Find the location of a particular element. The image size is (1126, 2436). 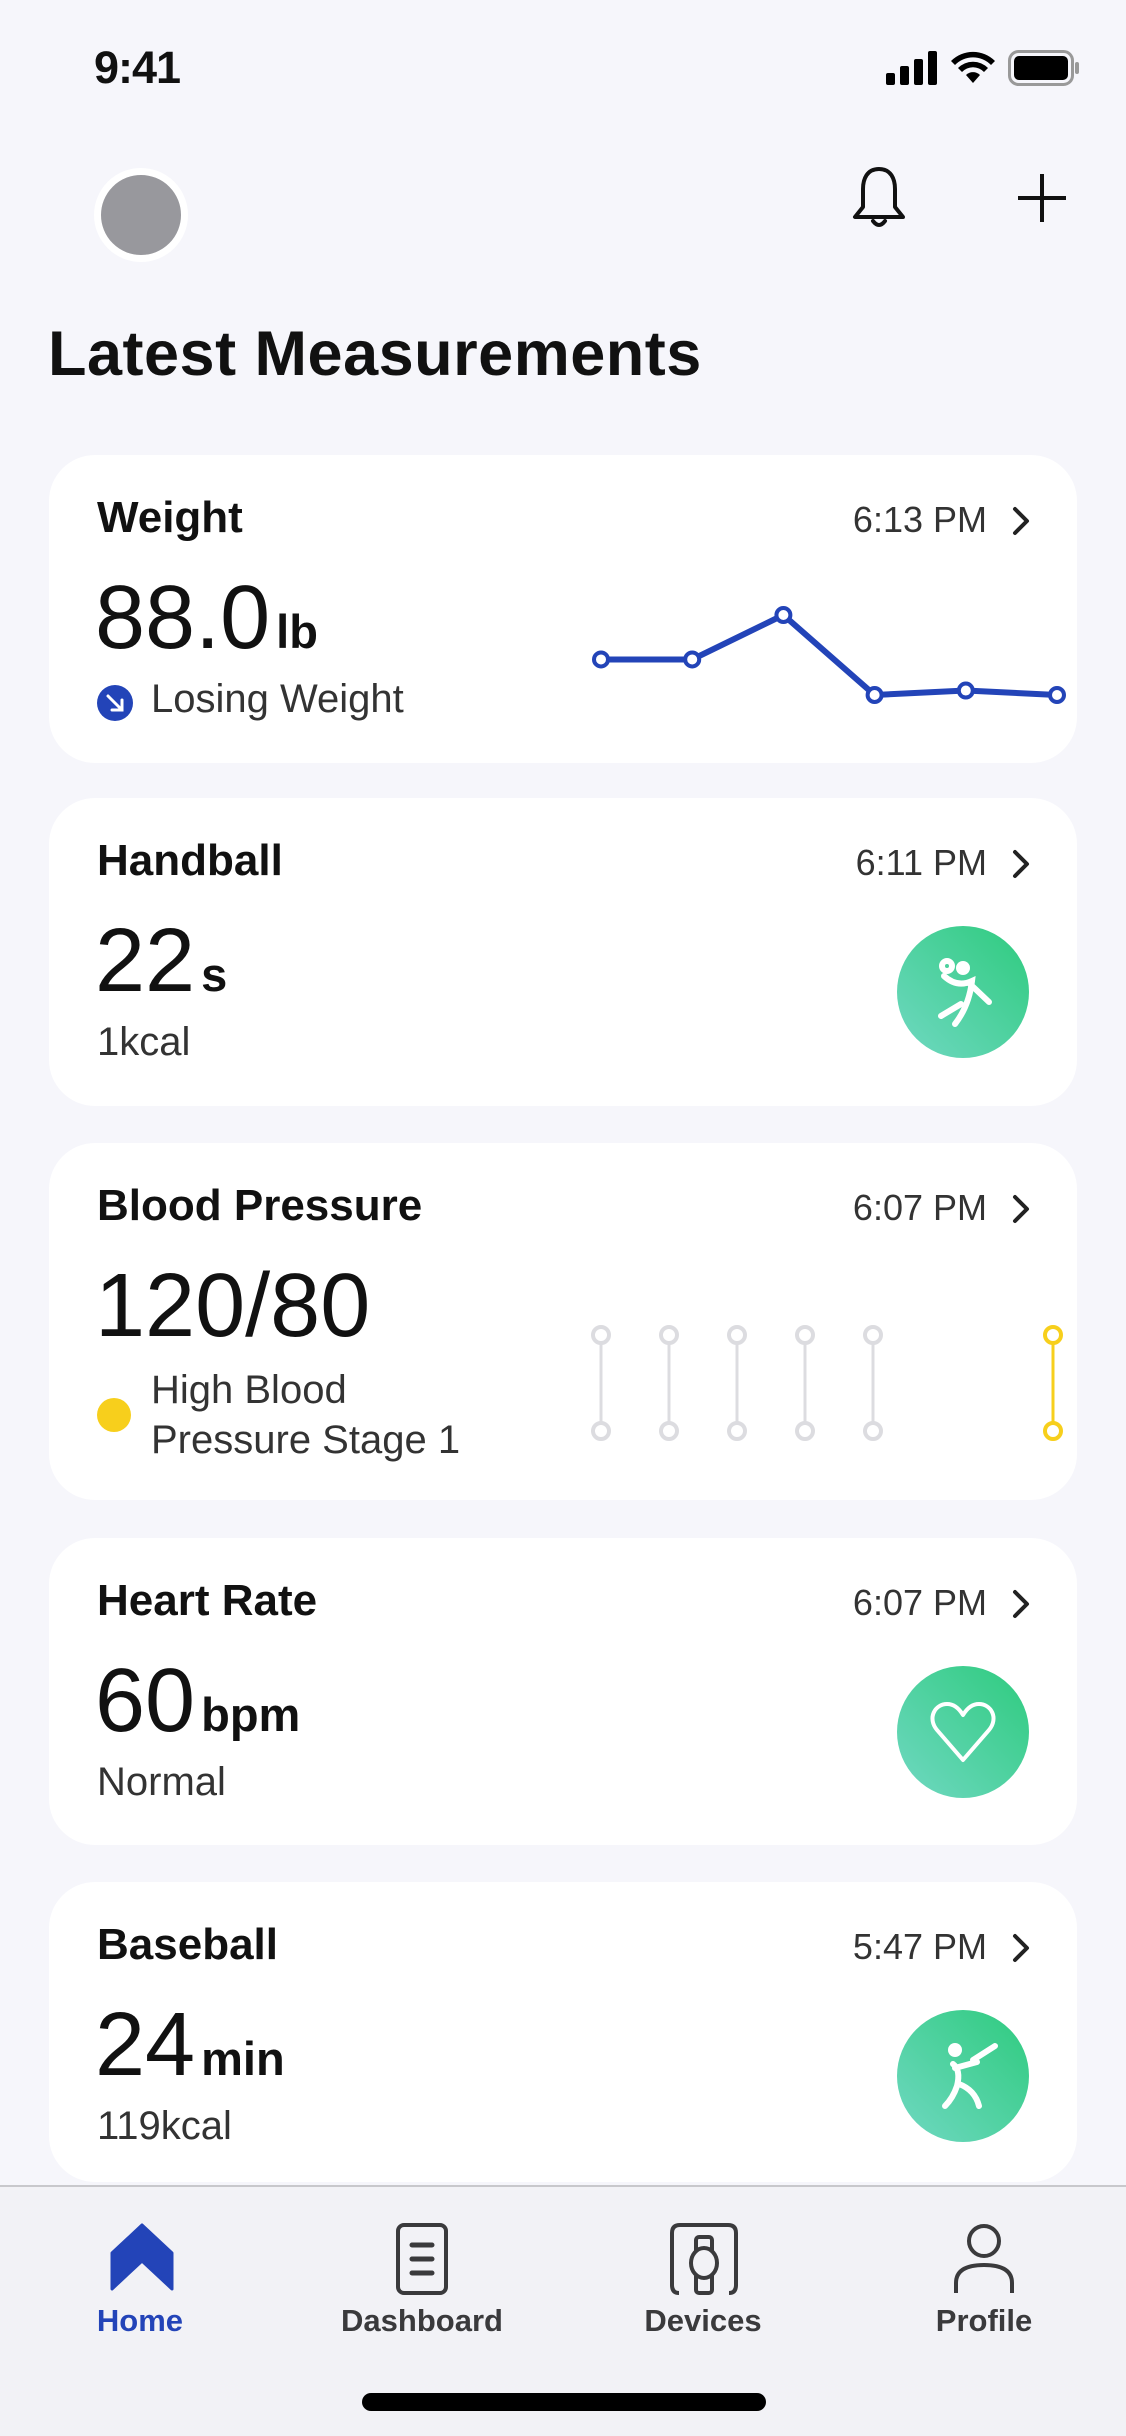

dashboard-icon is located at coordinates (422, 2259).